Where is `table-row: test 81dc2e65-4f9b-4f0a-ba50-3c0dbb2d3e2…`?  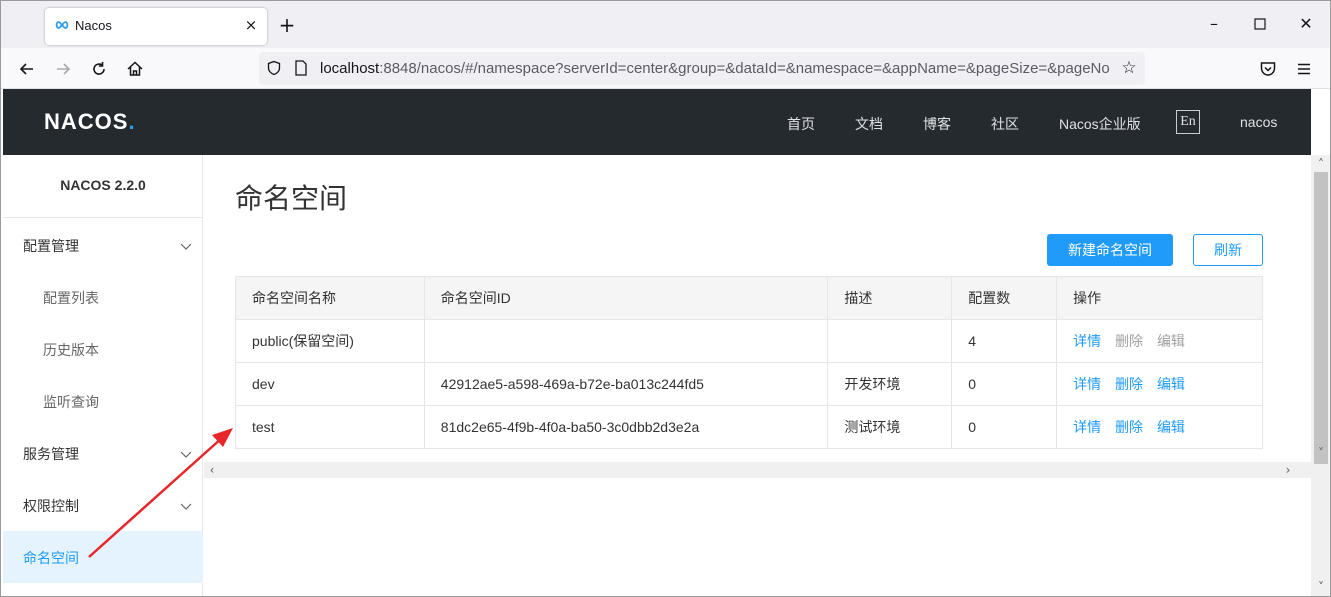 table-row: test 81dc2e65-4f9b-4f0a-ba50-3c0dbb2d3e2… is located at coordinates (749, 427).